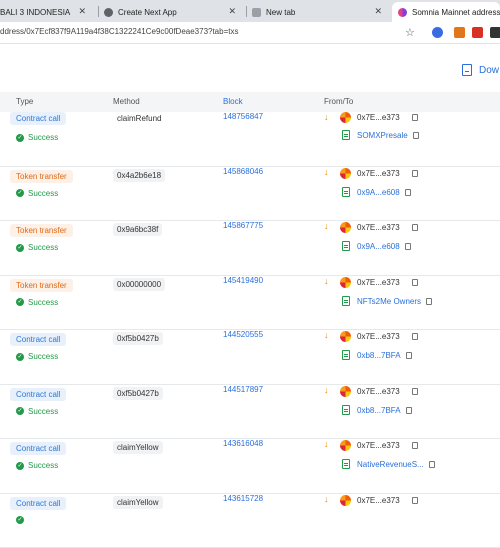  Describe the element at coordinates (243, 443) in the screenshot. I see `block-link: 143616048` at that location.